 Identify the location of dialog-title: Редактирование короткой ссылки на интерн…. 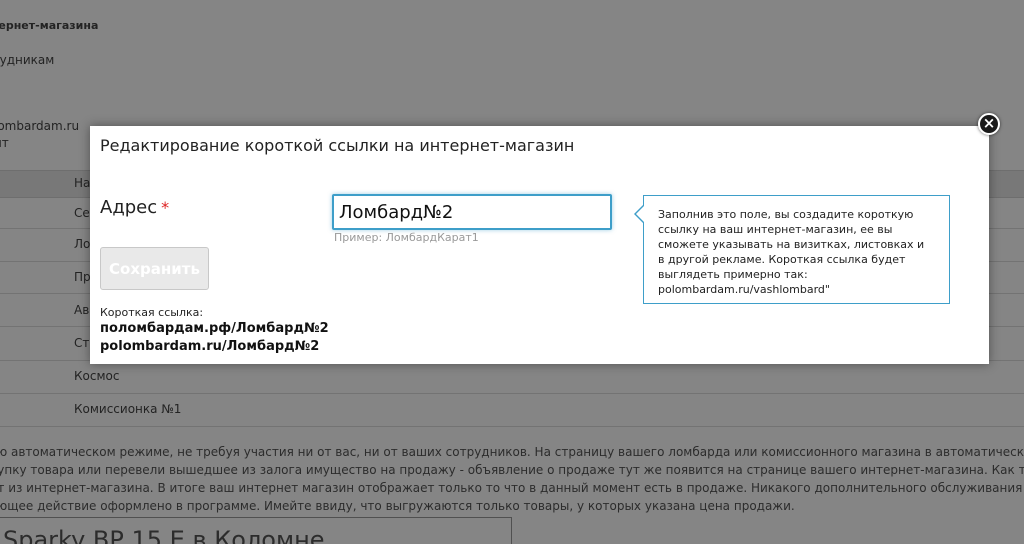
(337, 145).